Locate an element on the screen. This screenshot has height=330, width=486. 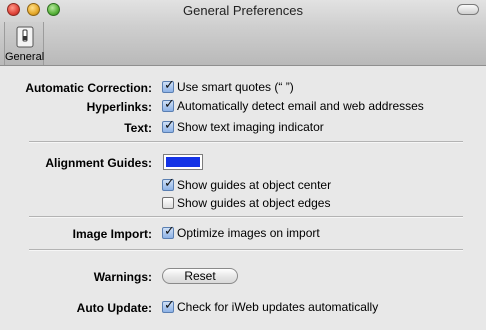
tab-general-label: General is located at coordinates (25, 57).